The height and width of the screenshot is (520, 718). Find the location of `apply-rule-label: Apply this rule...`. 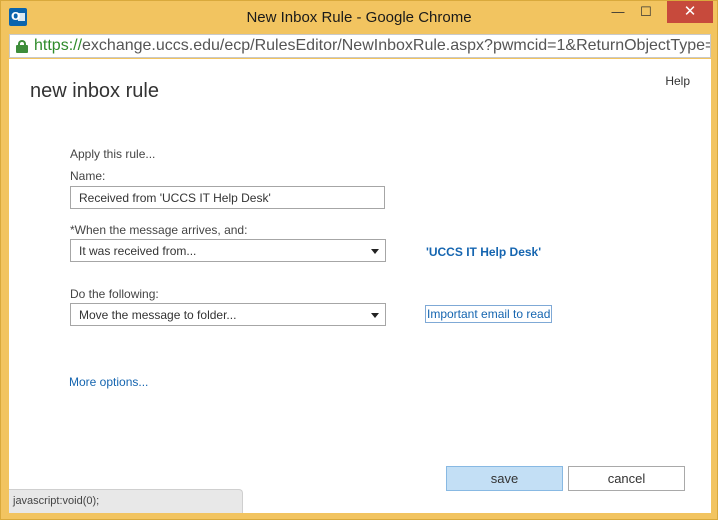

apply-rule-label: Apply this rule... is located at coordinates (113, 154).